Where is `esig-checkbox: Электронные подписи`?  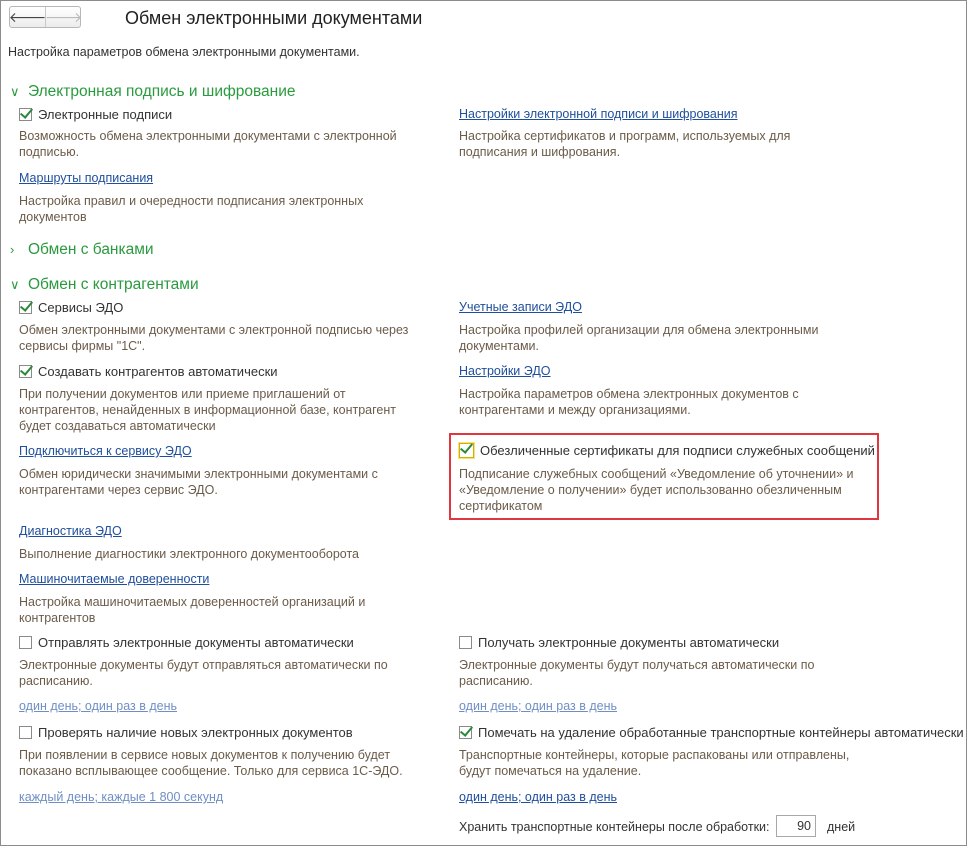 esig-checkbox: Электронные подписи is located at coordinates (95, 114).